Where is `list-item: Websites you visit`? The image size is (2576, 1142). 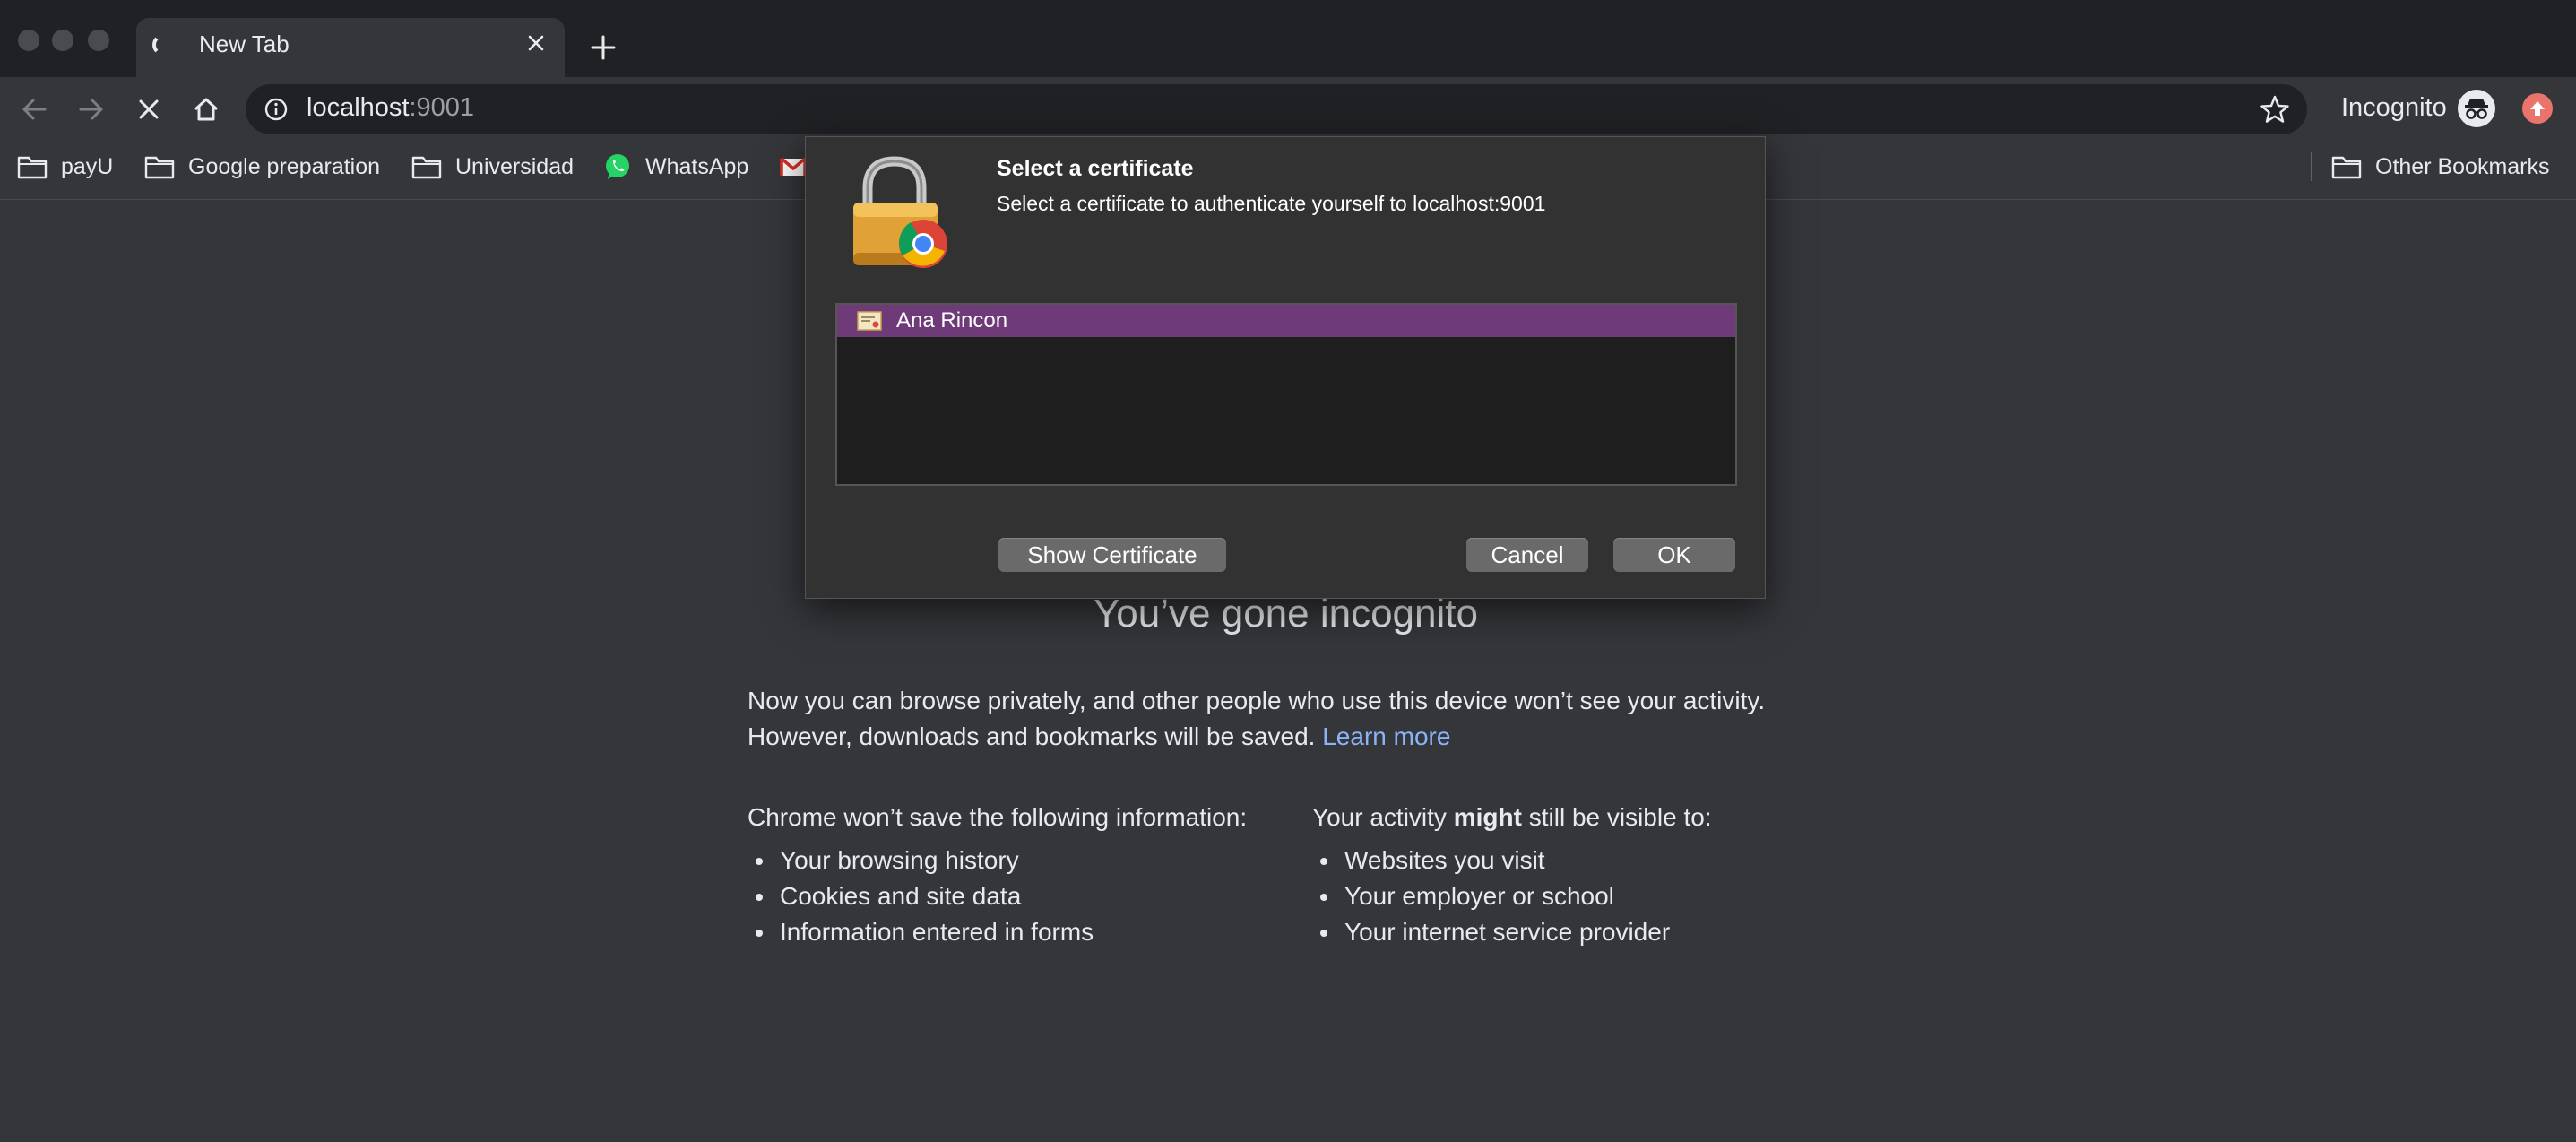 list-item: Websites you visit is located at coordinates (1526, 860).